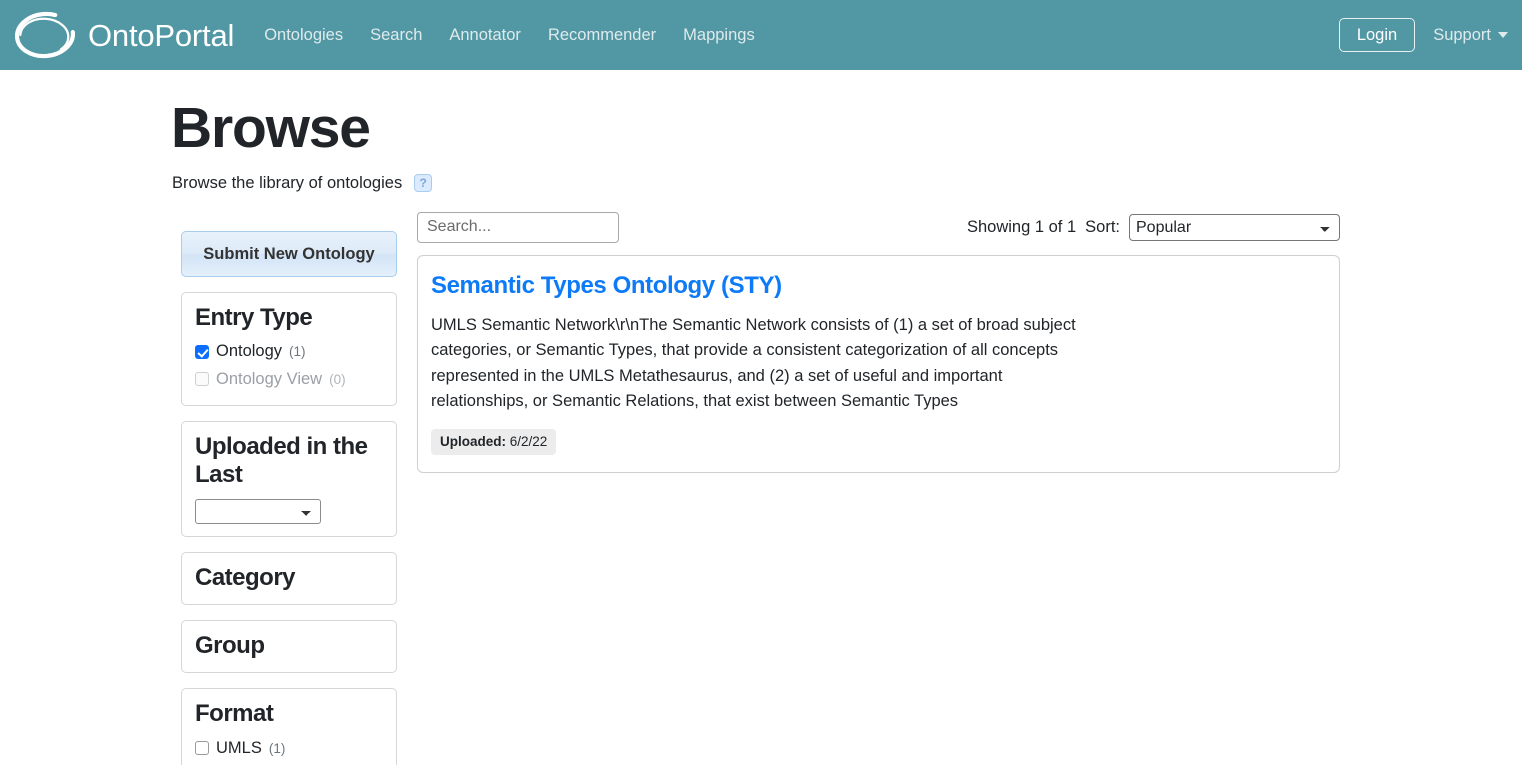 Image resolution: width=1522 pixels, height=765 pixels. Describe the element at coordinates (281, 461) in the screenshot. I see `facet-title-uploaded-in-the-last: Uploaded in the Last` at that location.